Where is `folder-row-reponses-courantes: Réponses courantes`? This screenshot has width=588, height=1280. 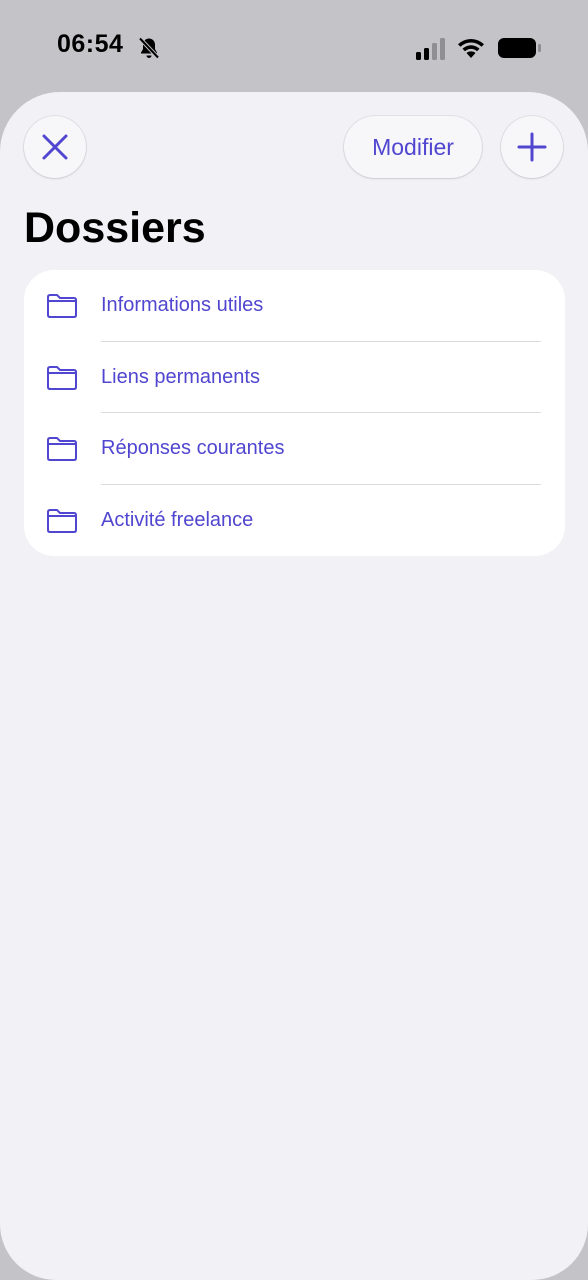
folder-row-reponses-courantes: Réponses courantes is located at coordinates (294, 449).